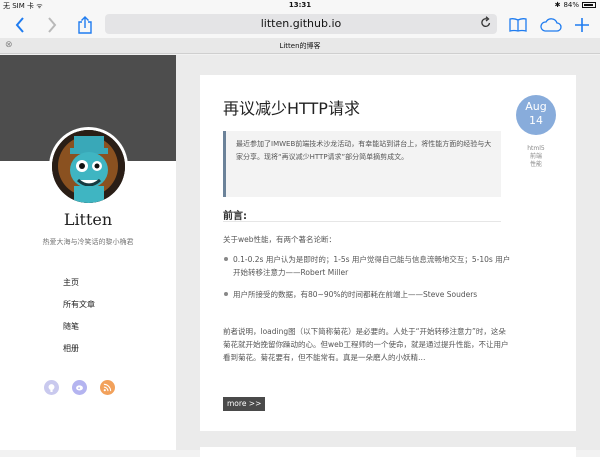 This screenshot has height=457, width=600. I want to click on sidebar-nav: 主页 所有文章 随笔 相册, so click(79, 321).